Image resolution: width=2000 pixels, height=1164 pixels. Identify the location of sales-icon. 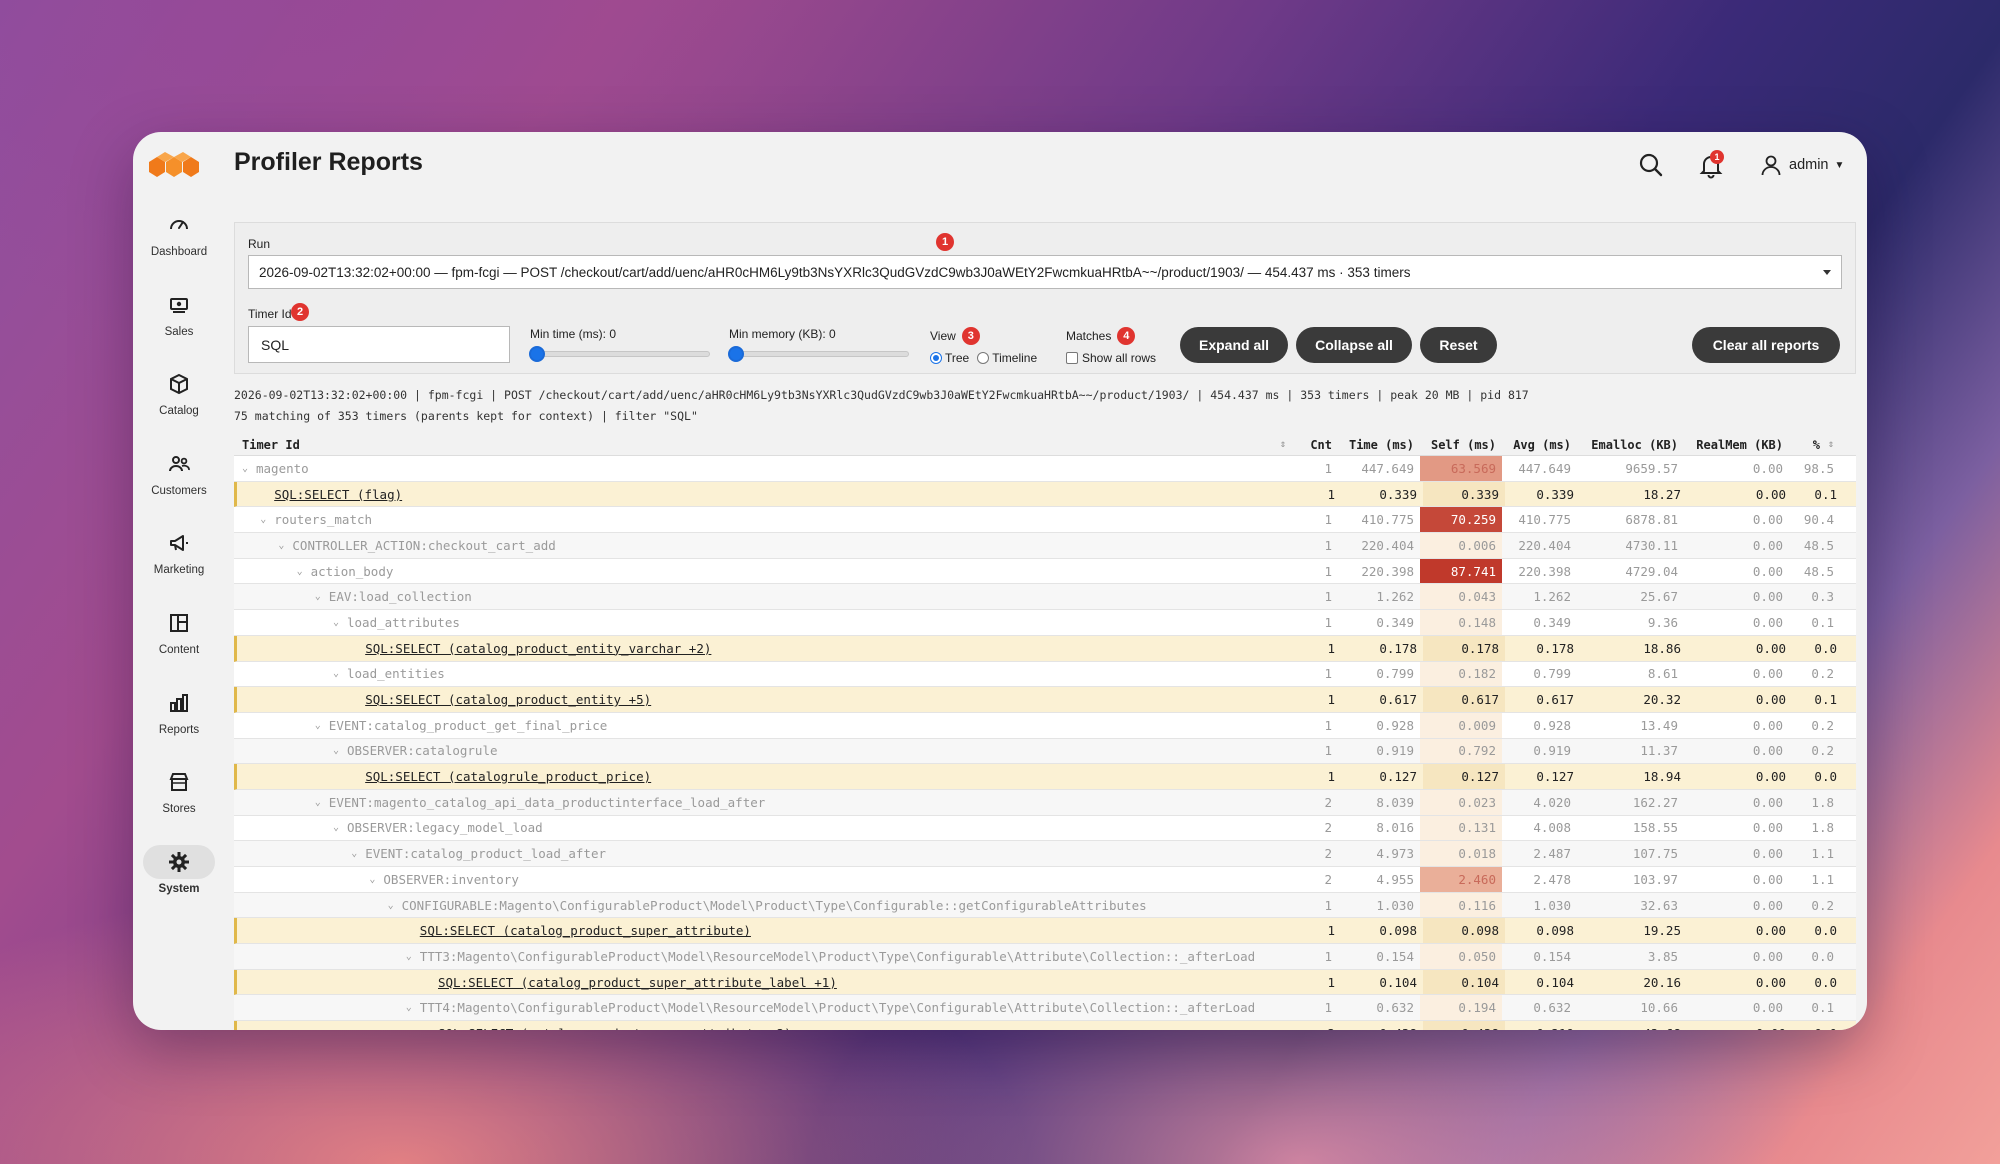
(179, 305).